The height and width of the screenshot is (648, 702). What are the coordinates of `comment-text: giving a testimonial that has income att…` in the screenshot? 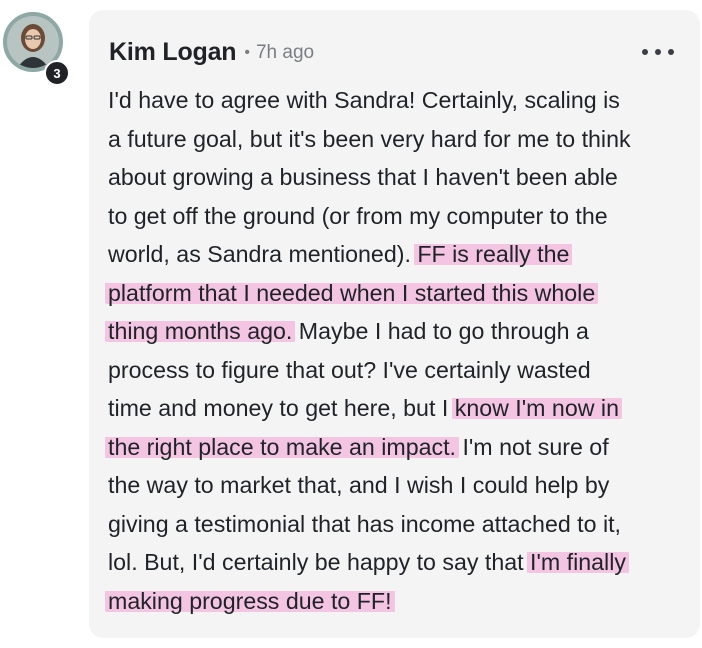 It's located at (364, 523).